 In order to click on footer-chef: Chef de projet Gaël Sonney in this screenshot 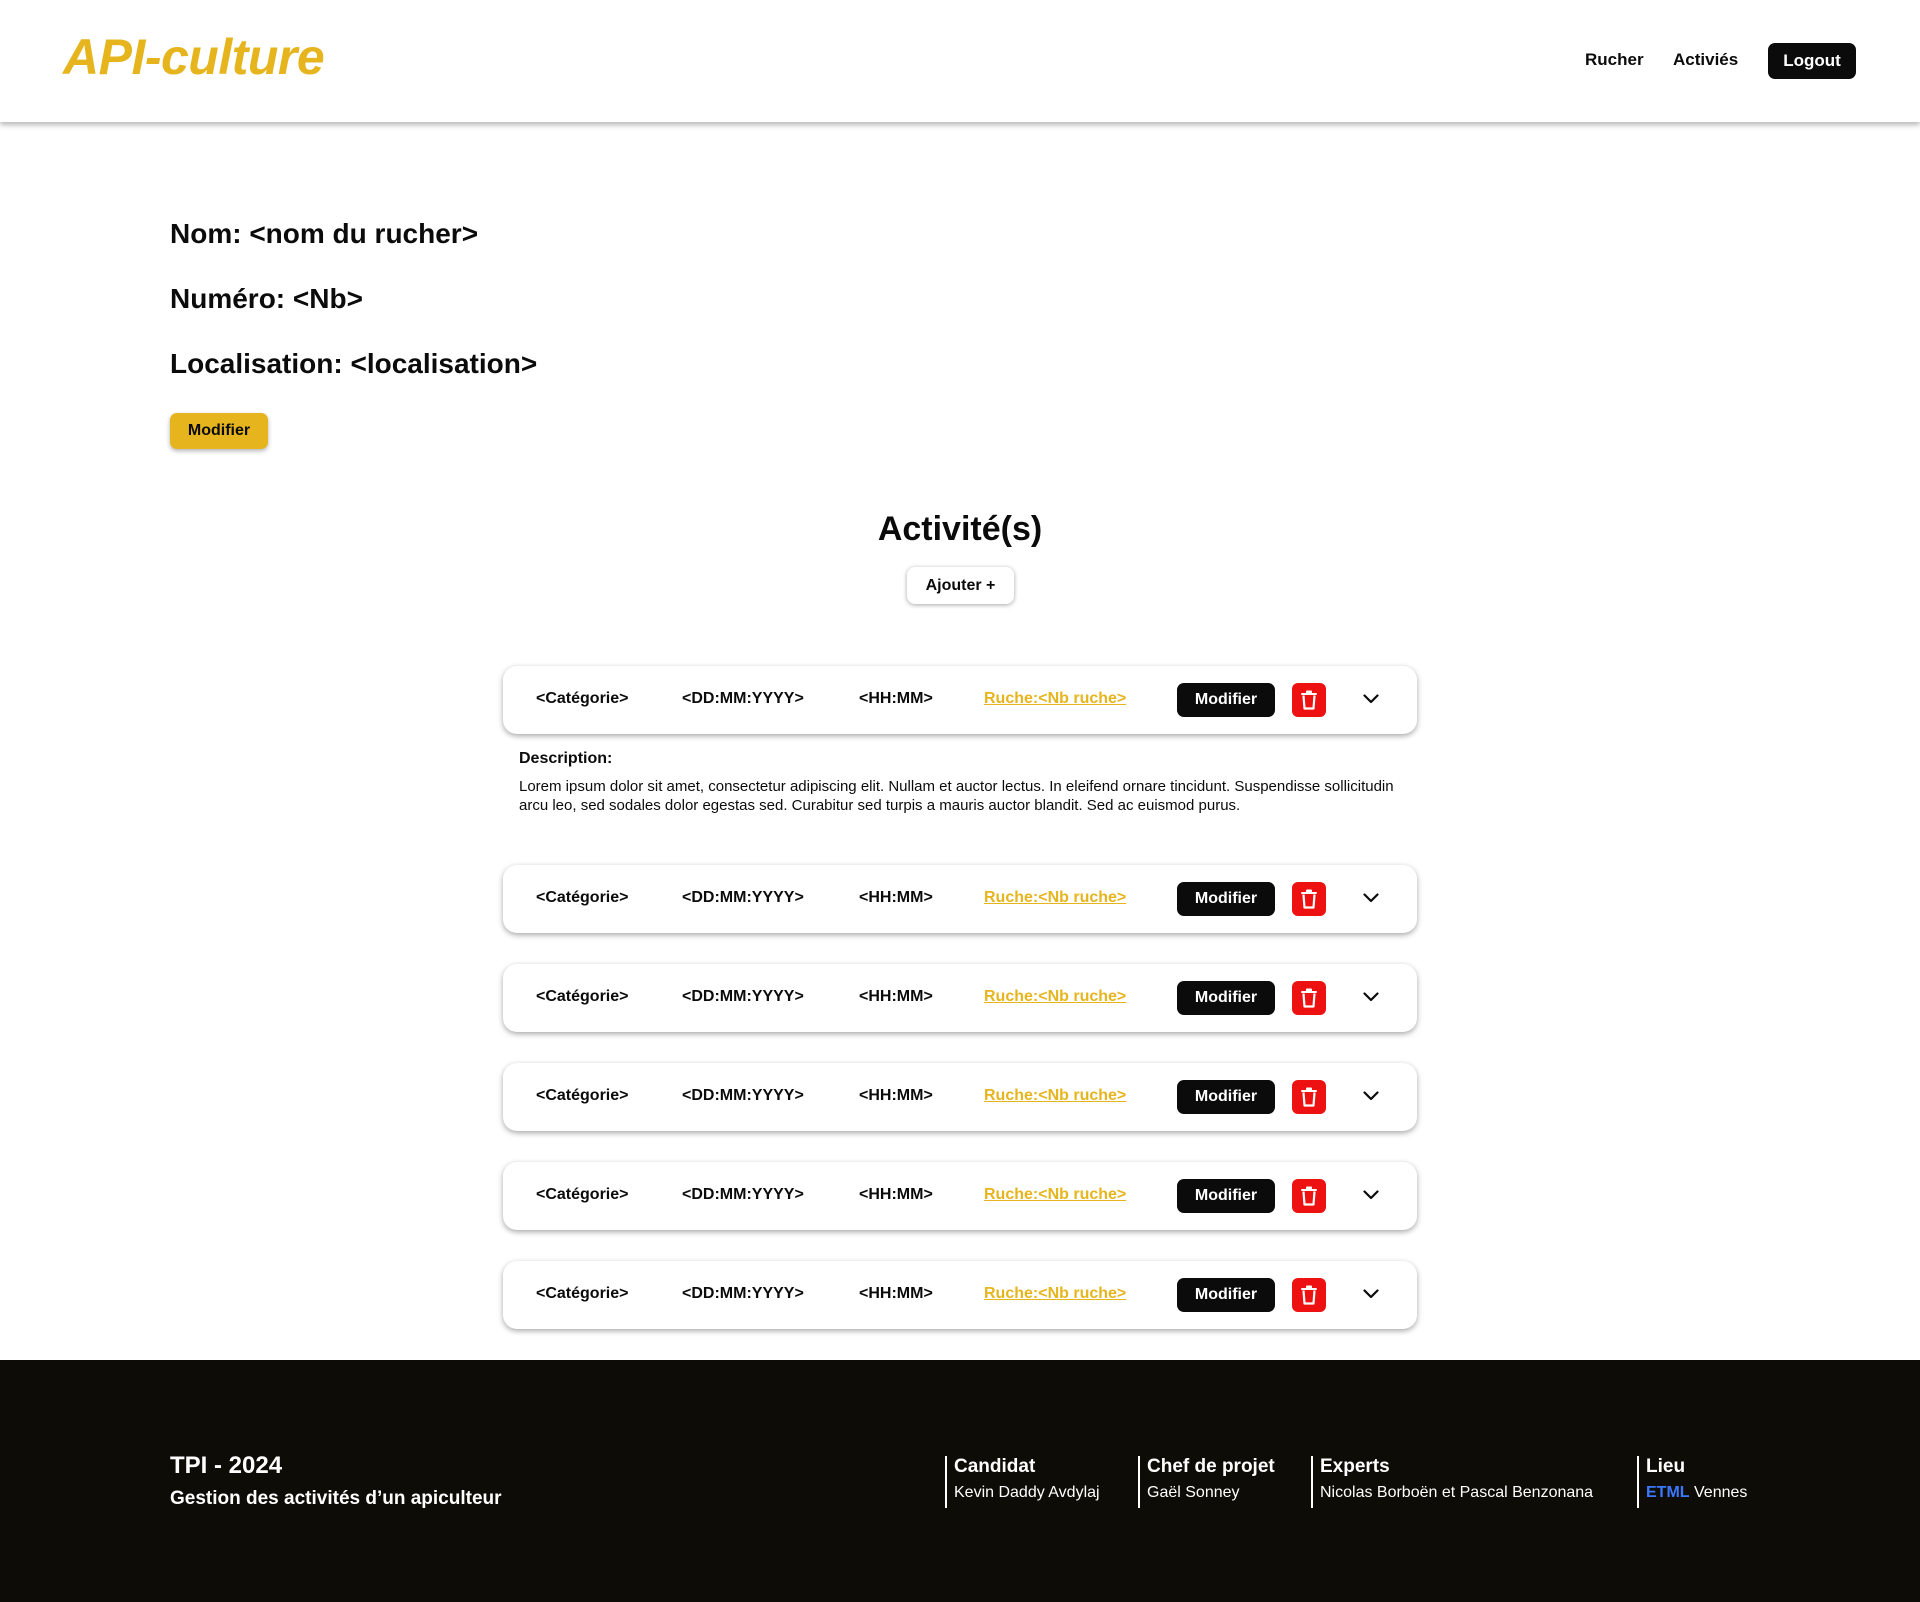, I will do `click(1206, 1482)`.